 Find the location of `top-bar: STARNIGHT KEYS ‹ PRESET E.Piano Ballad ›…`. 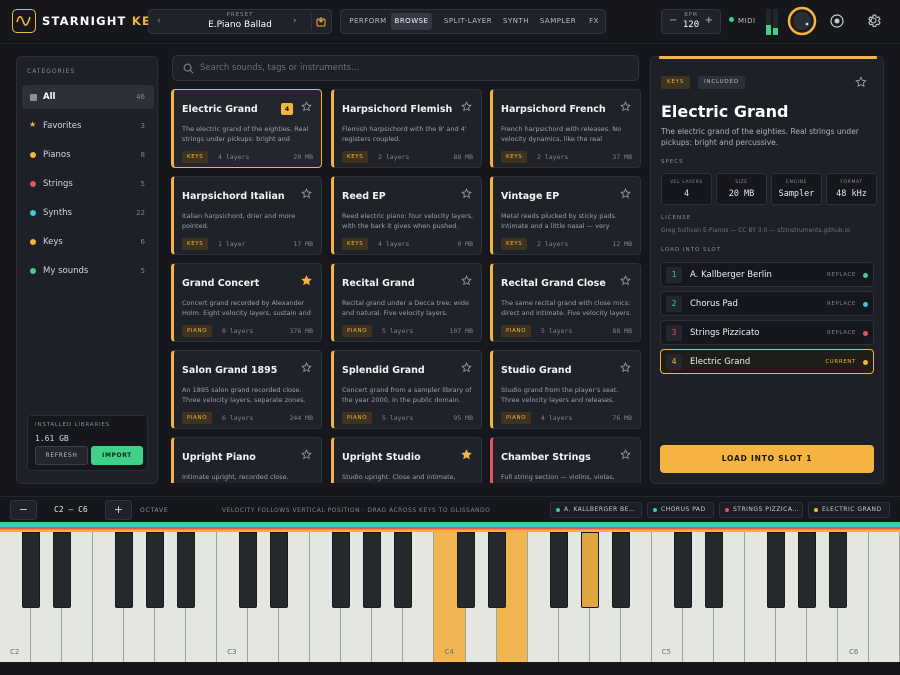

top-bar: STARNIGHT KEYS ‹ PRESET E.Piano Ballad ›… is located at coordinates (450, 22).